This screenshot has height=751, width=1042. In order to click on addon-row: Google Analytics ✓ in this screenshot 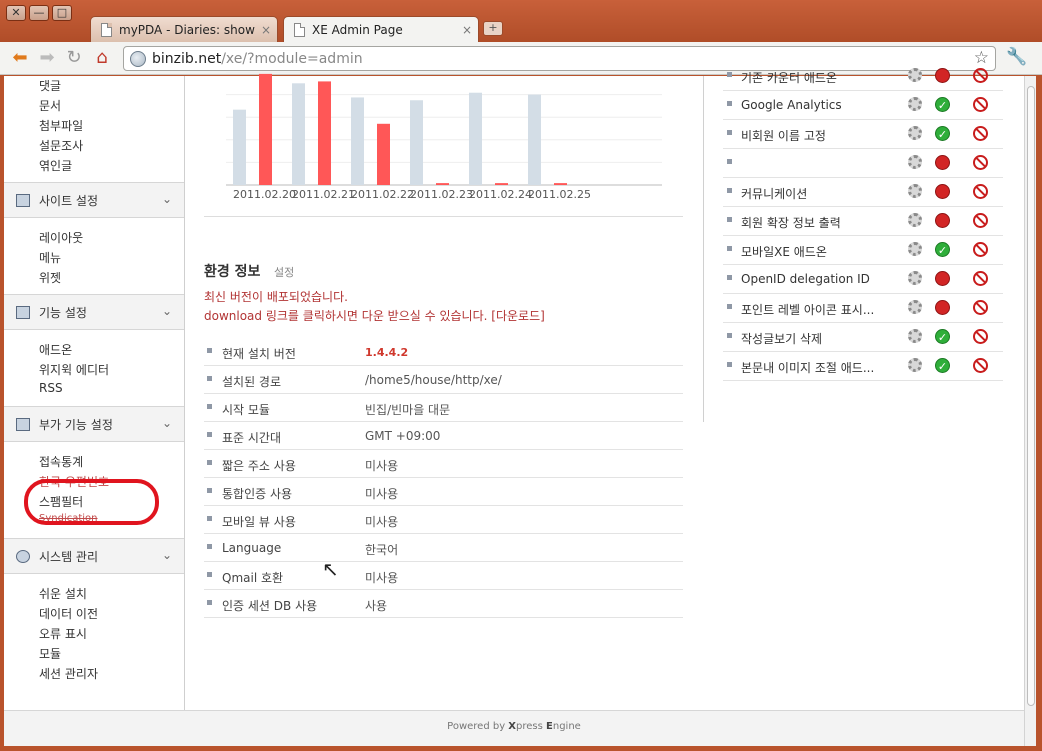, I will do `click(863, 105)`.